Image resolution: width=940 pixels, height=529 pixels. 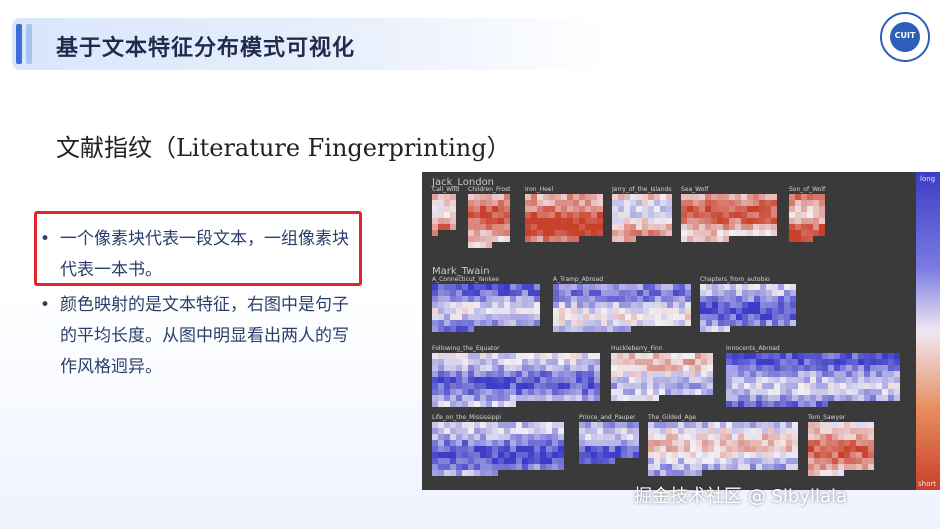 What do you see at coordinates (672, 417) in the screenshot?
I see `book-label: The_Gilded_Age` at bounding box center [672, 417].